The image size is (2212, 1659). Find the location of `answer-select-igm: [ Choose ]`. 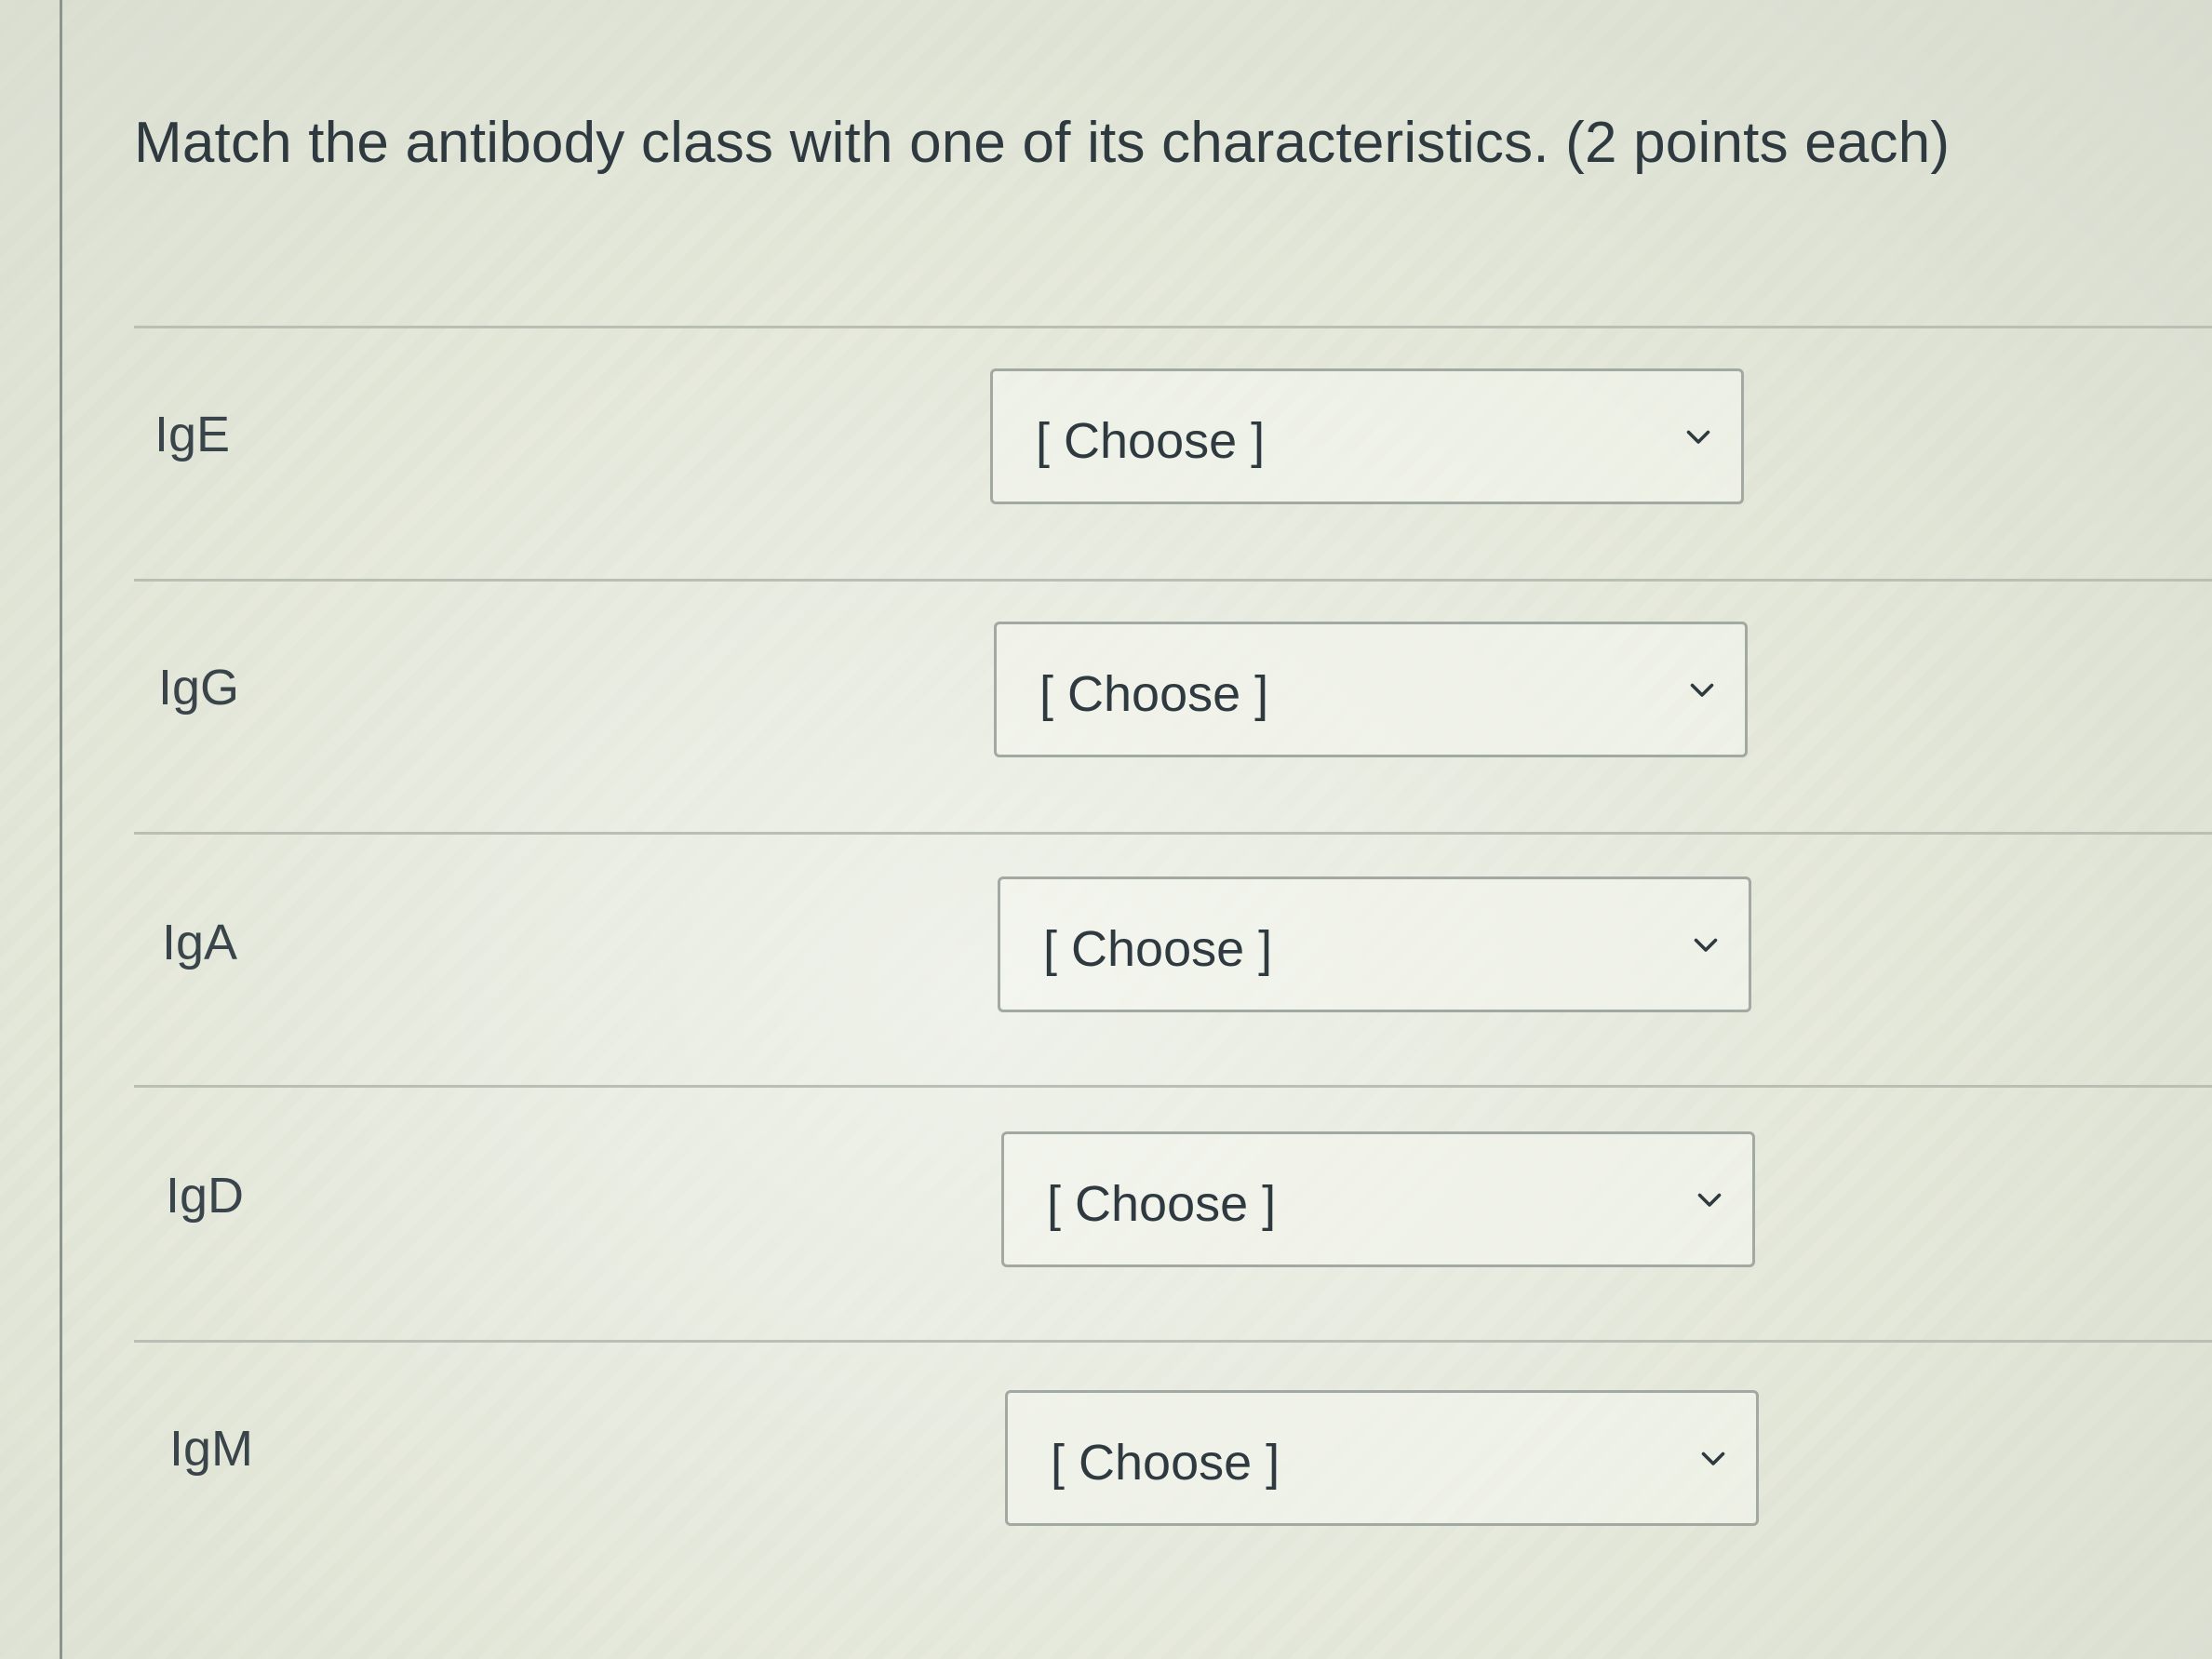

answer-select-igm: [ Choose ] is located at coordinates (1382, 1458).